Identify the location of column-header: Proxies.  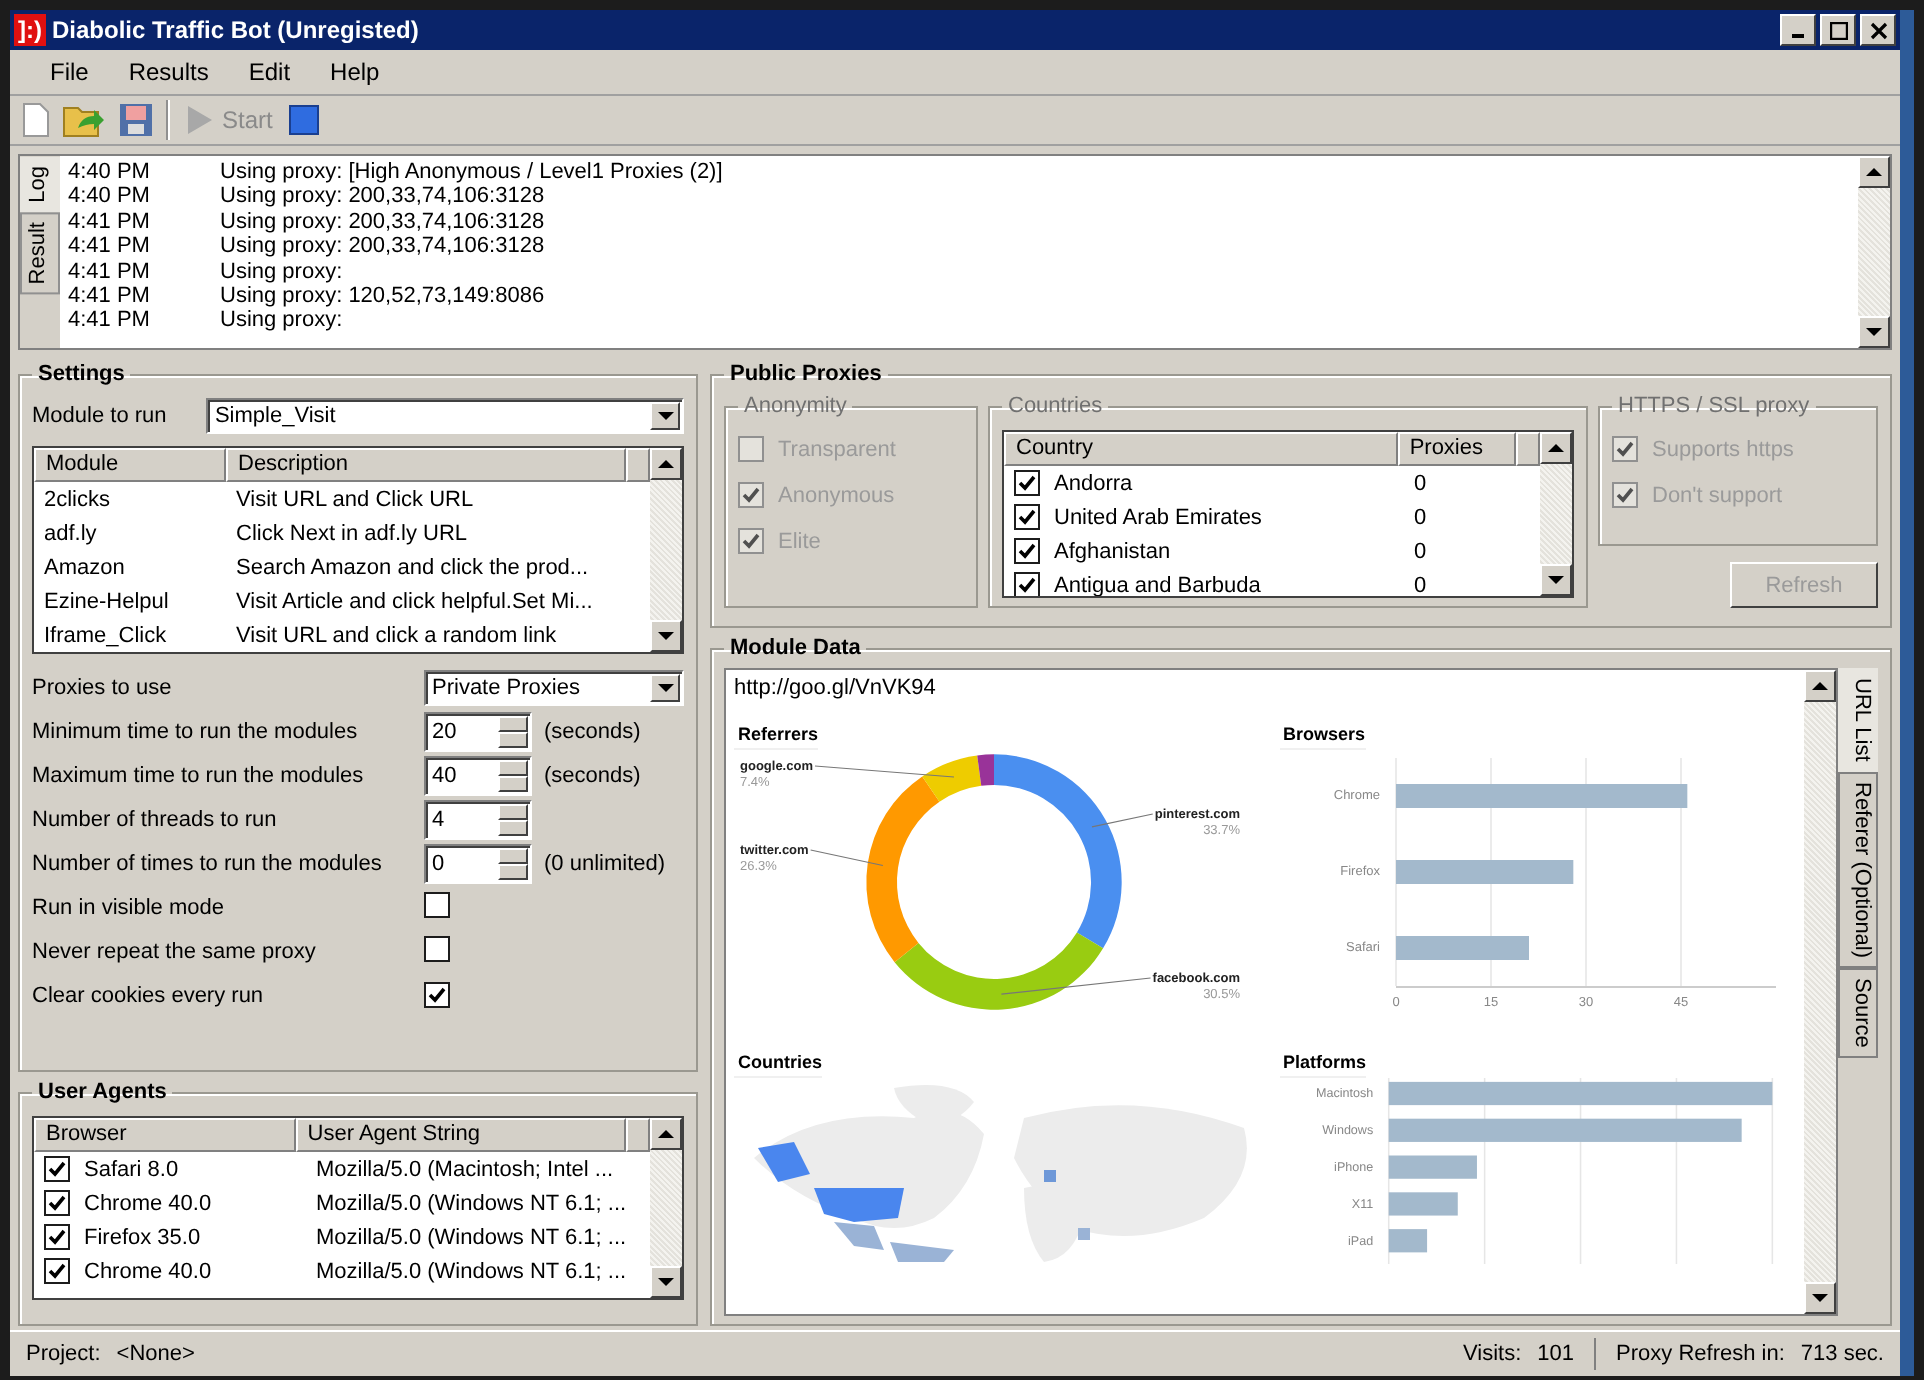
(1456, 449).